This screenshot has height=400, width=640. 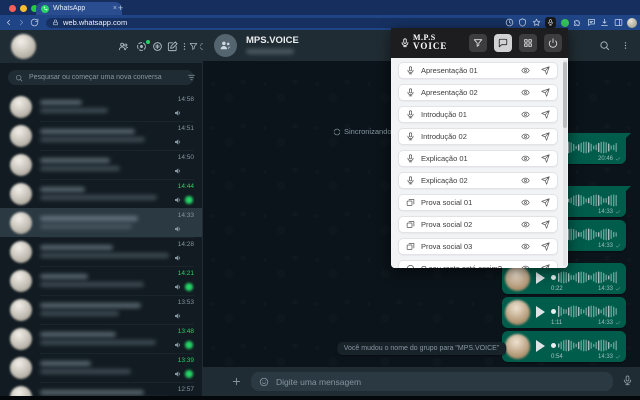 I want to click on puzzle-icon, so click(x=577, y=22).